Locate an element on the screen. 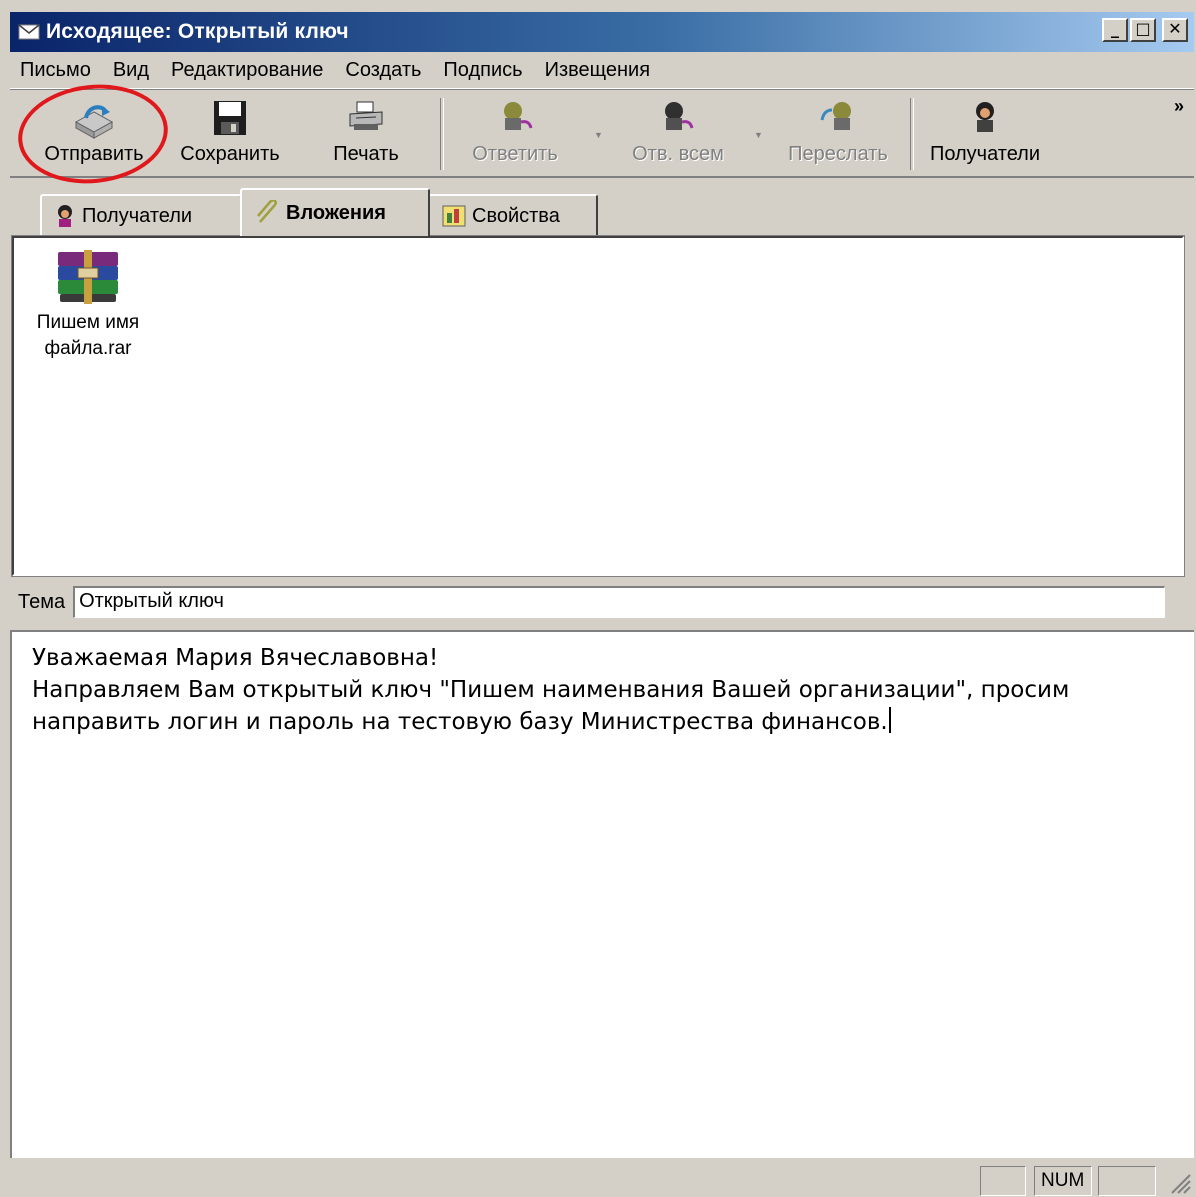 Image resolution: width=1196 pixels, height=1197 pixels. tab-recipients: Получатели is located at coordinates (141, 215).